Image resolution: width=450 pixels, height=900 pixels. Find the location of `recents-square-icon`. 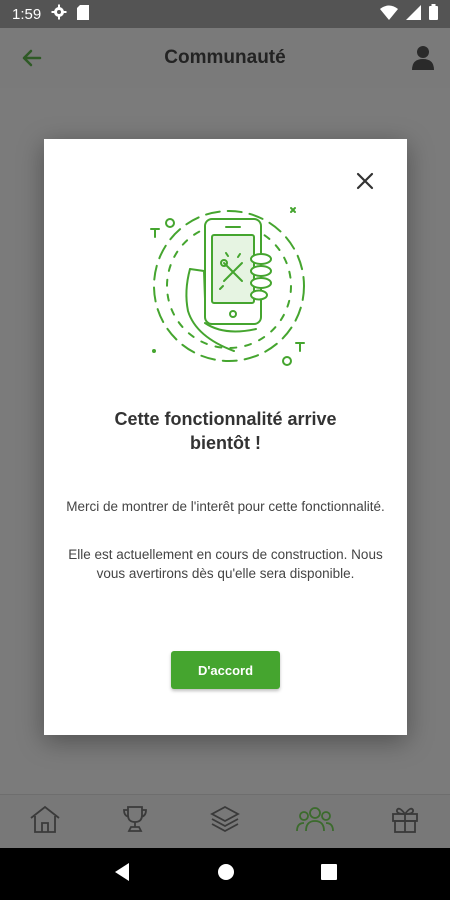

recents-square-icon is located at coordinates (329, 874).